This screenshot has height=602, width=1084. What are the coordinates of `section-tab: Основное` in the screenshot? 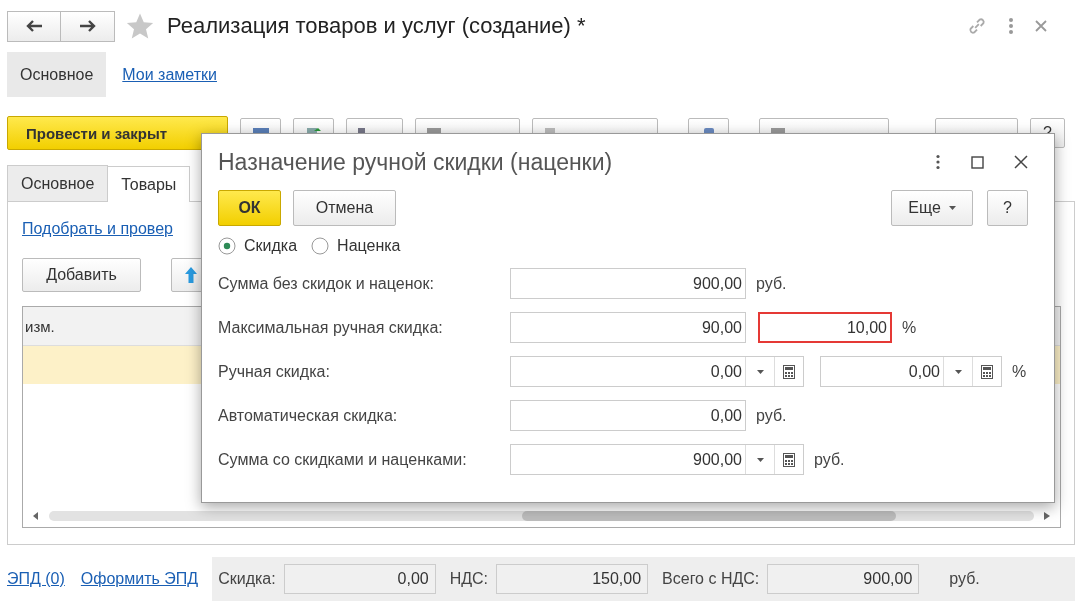 It's located at (57, 74).